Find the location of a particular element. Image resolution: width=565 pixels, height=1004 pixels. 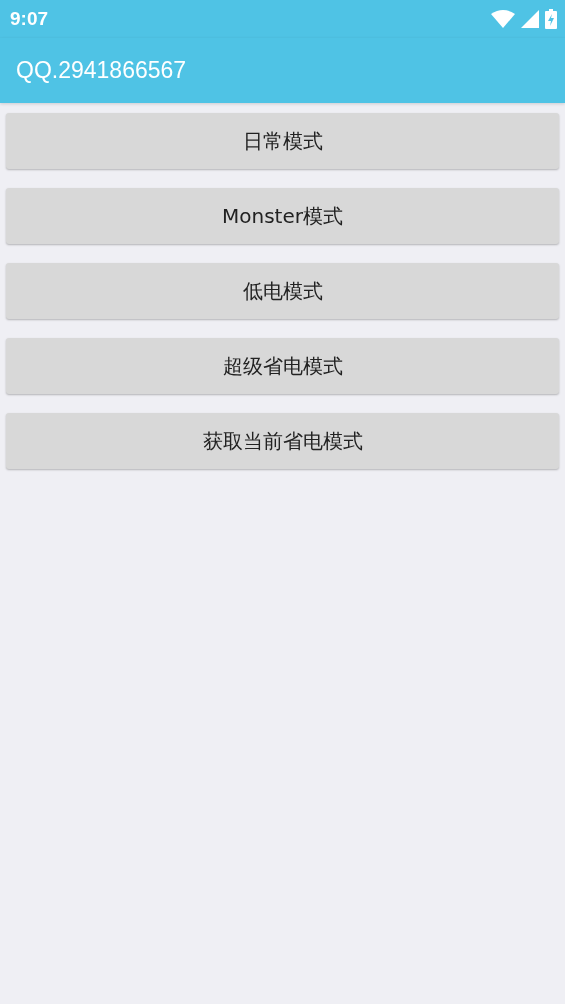

mode-button: 日常模式 is located at coordinates (282, 141).